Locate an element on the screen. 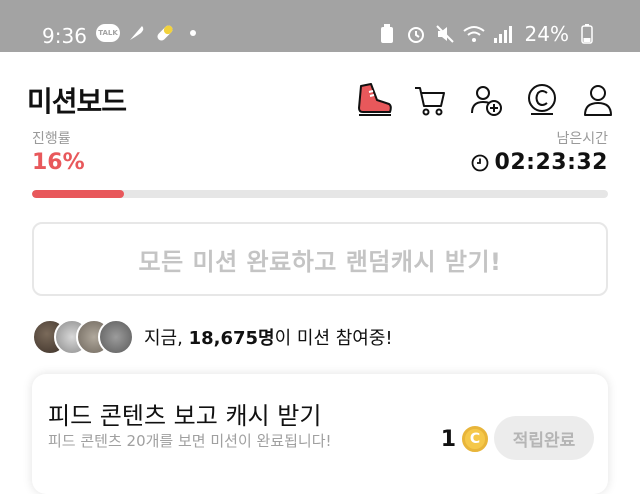  recycle-icon is located at coordinates (387, 34).